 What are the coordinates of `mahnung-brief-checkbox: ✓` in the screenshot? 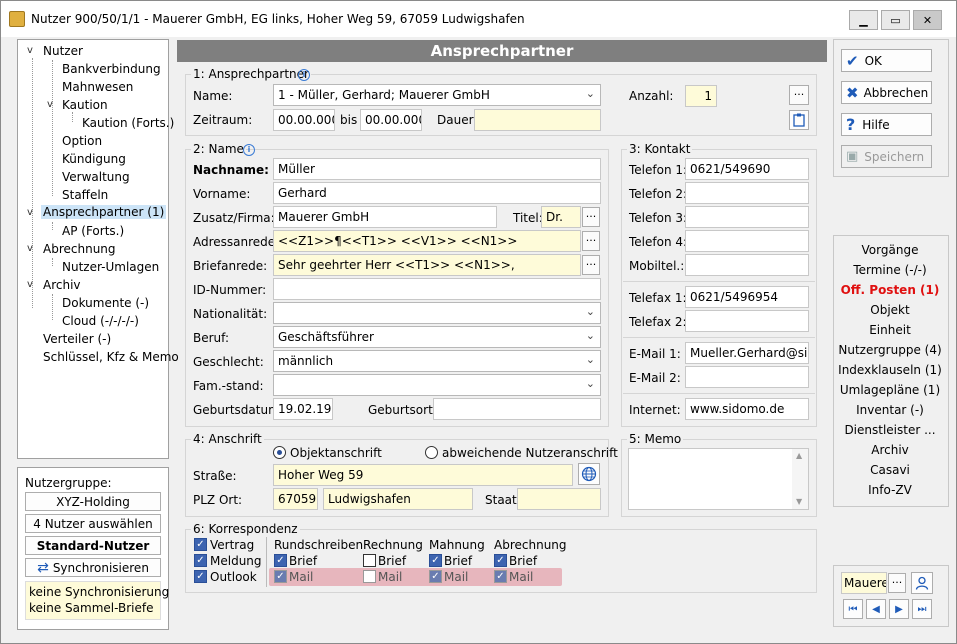 It's located at (435, 560).